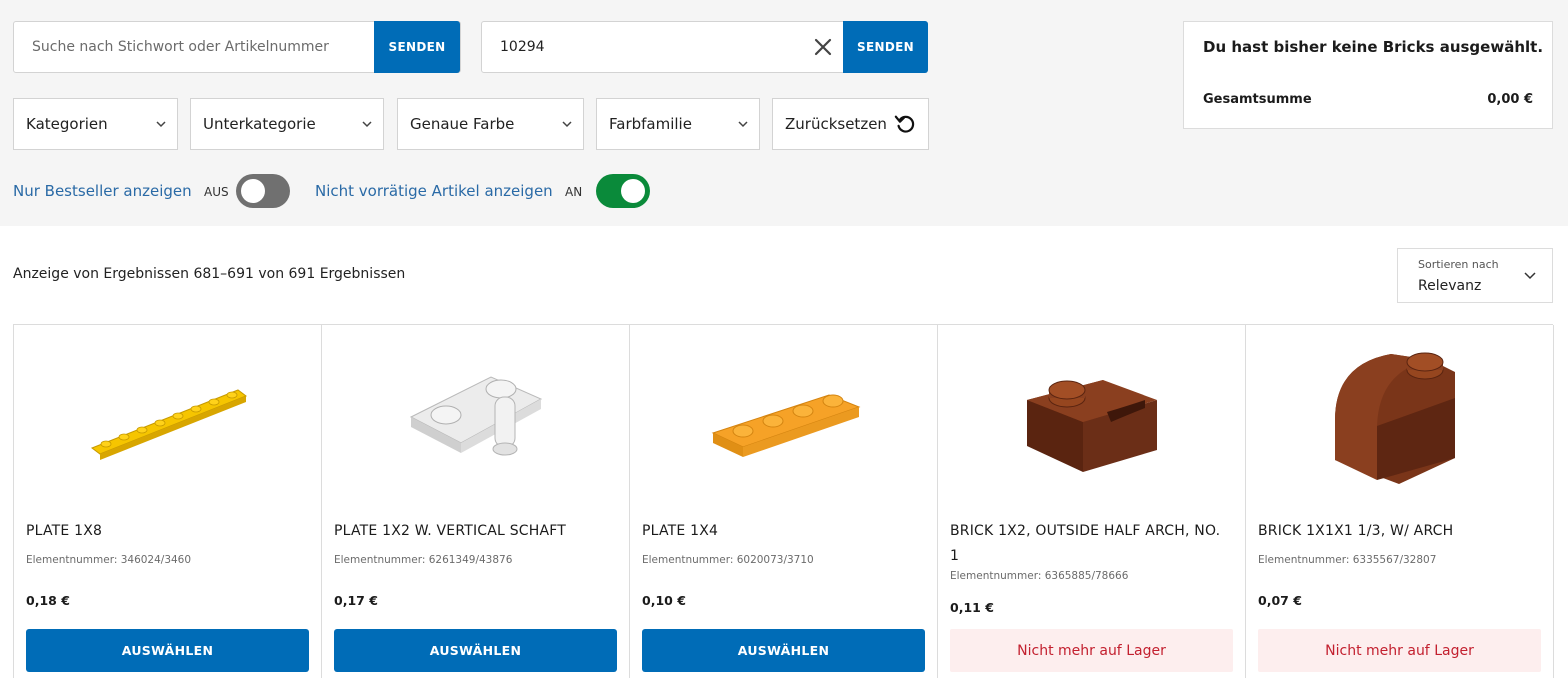  I want to click on out-of-stock-toggle-state: AN, so click(574, 192).